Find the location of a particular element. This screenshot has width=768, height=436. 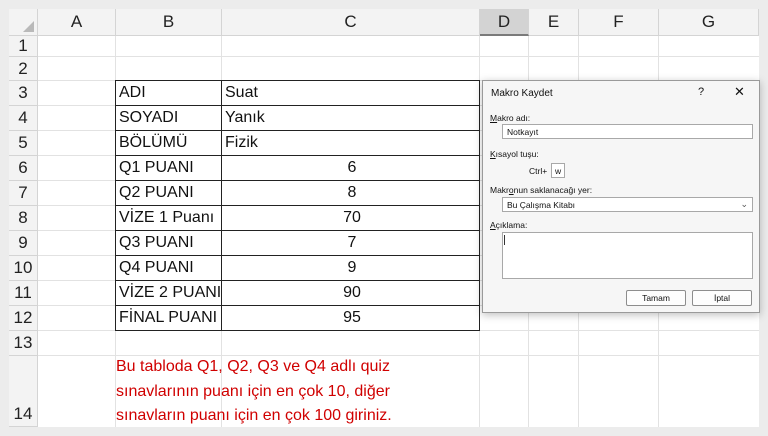

help-button: ? is located at coordinates (701, 92).